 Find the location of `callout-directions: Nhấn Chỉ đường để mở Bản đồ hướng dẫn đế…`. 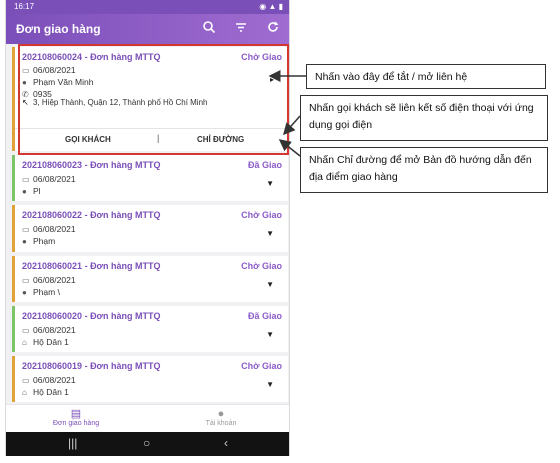

callout-directions: Nhấn Chỉ đường để mở Bản đồ hướng dẫn đế… is located at coordinates (424, 170).